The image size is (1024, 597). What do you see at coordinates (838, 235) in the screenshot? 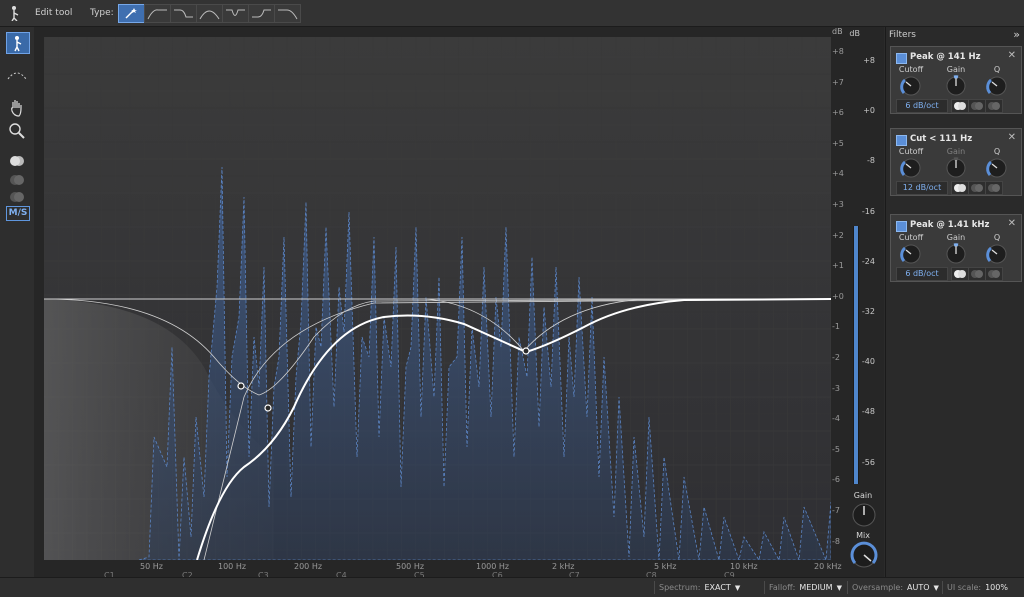
I see `db-tick-label: +2` at bounding box center [838, 235].